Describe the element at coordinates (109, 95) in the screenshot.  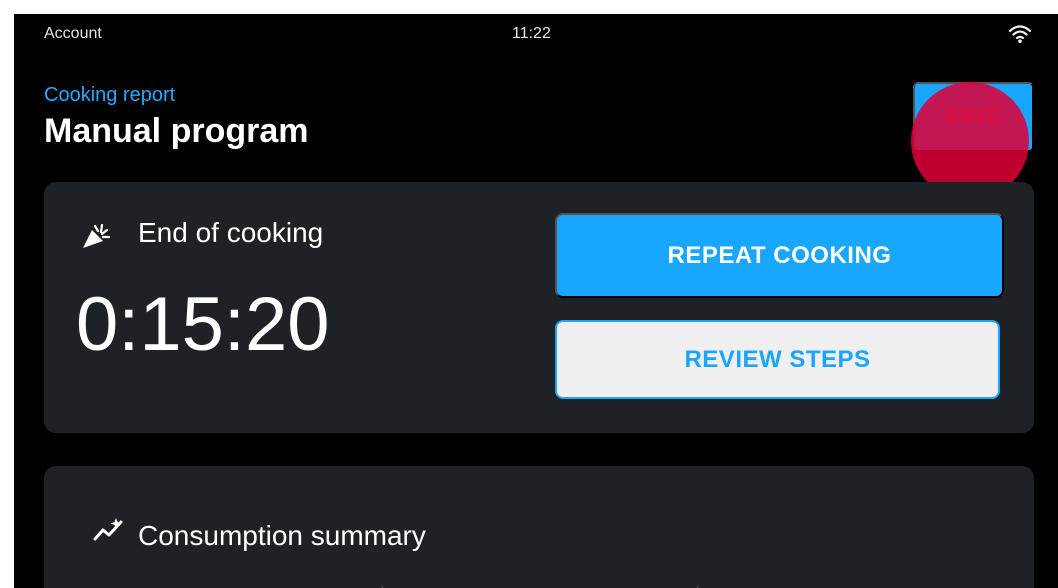
I see `cooking-report-link: Cooking report` at that location.